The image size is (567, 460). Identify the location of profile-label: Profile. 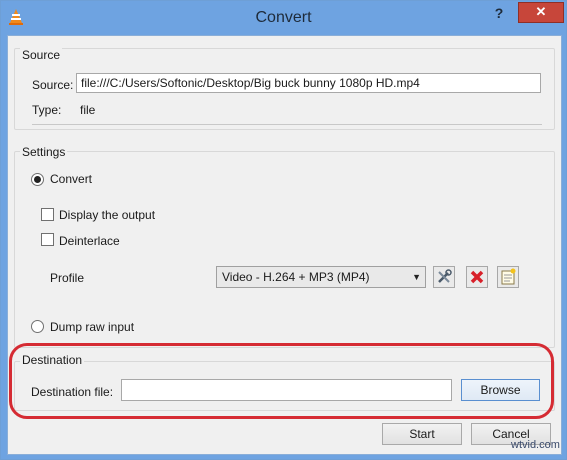
(67, 278).